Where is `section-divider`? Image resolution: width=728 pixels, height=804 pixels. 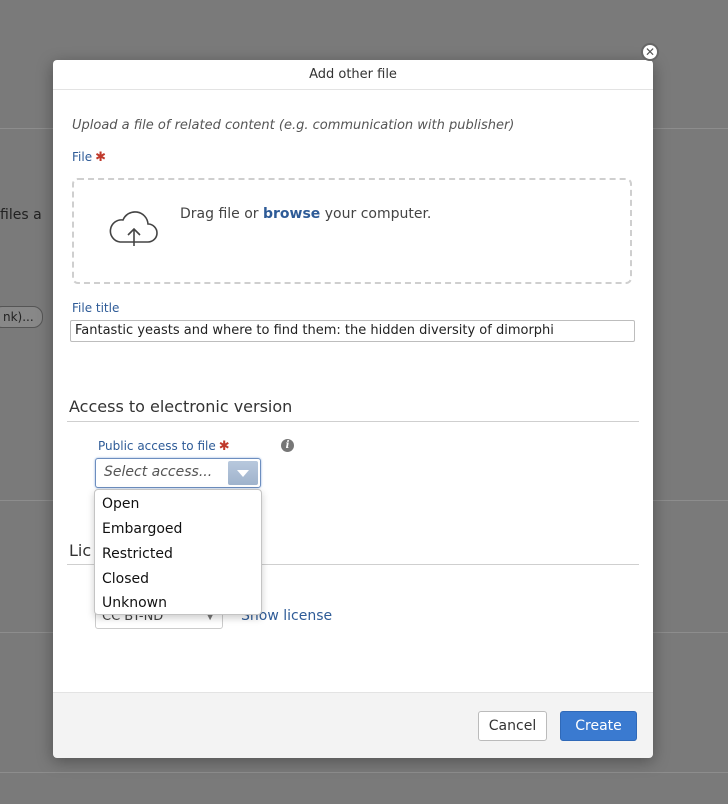 section-divider is located at coordinates (353, 421).